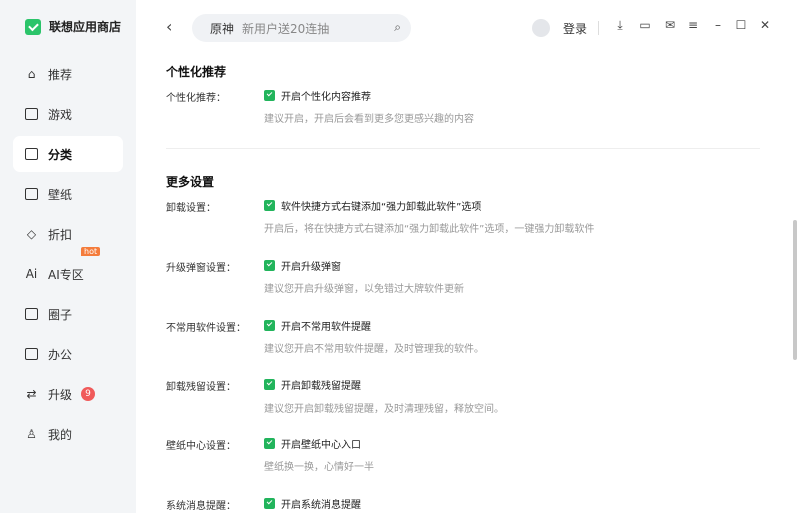 The height and width of the screenshot is (513, 800). I want to click on setting-checkbox: 开启不常用软件提醒, so click(317, 325).